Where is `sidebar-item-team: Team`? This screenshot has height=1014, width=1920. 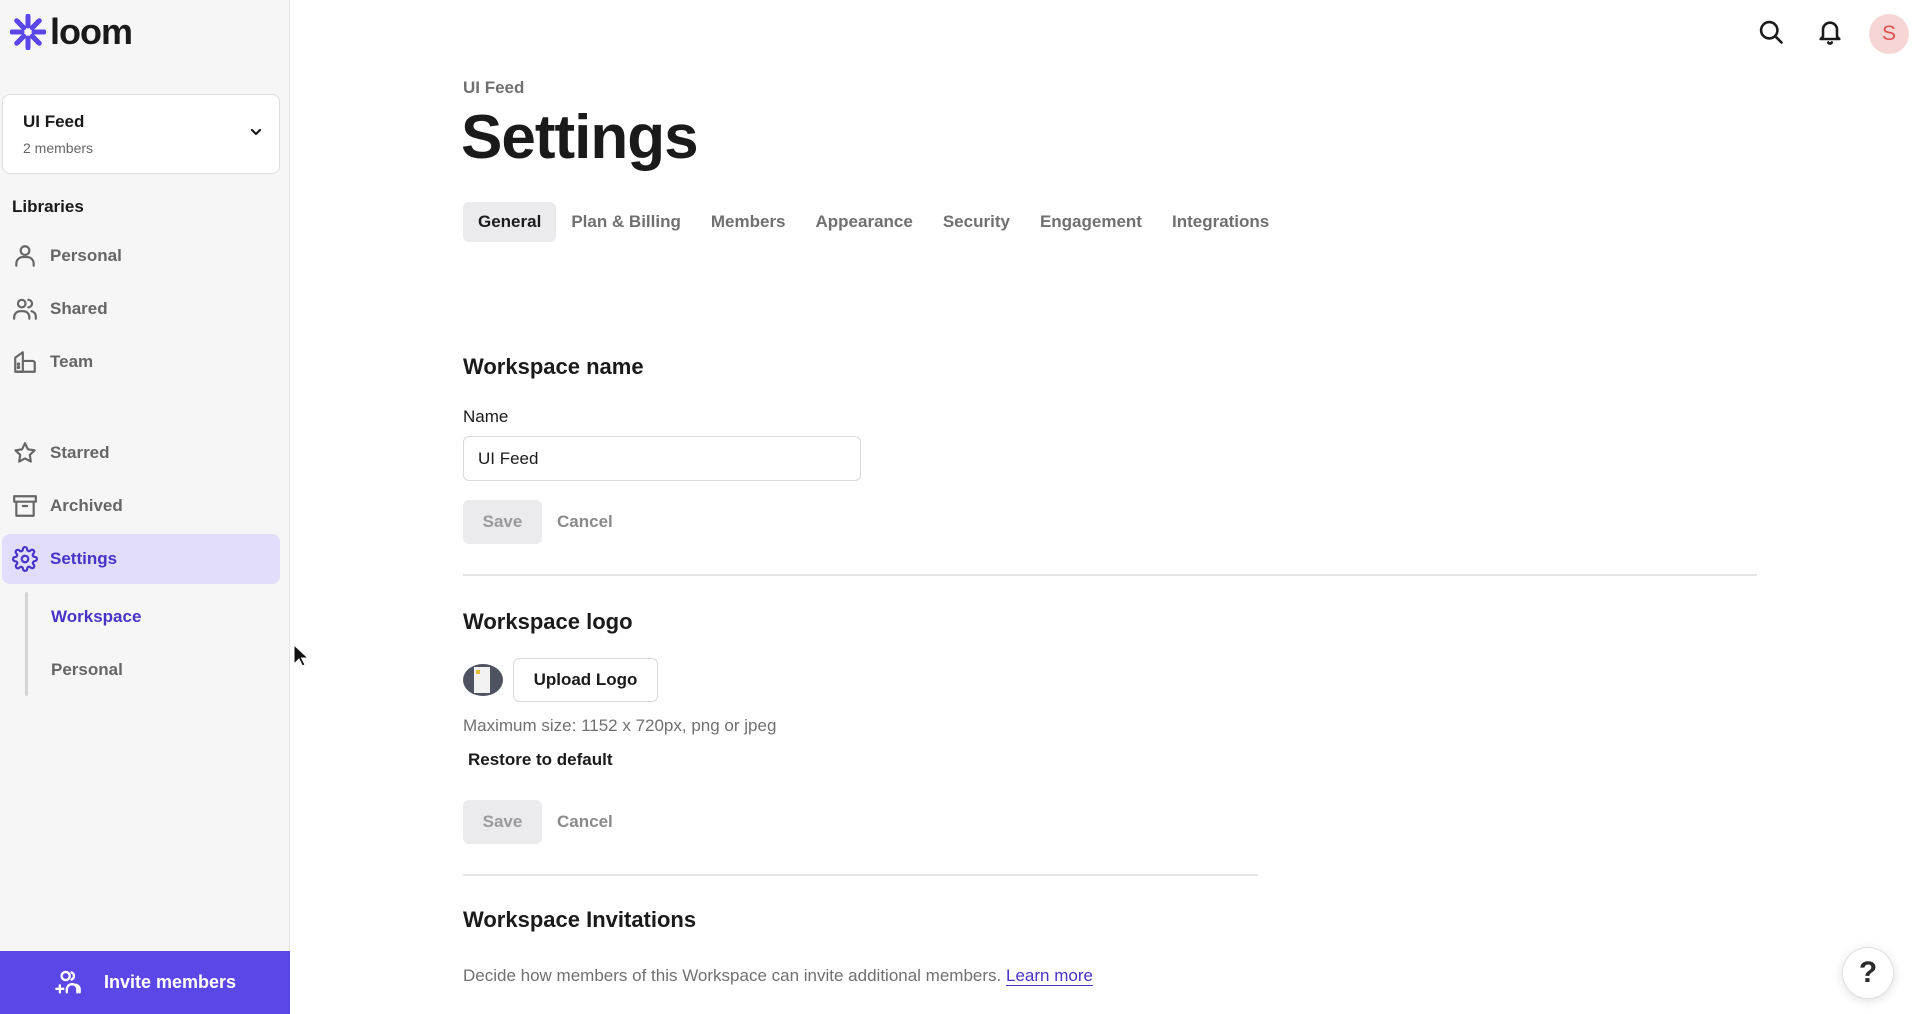
sidebar-item-team: Team is located at coordinates (141, 362).